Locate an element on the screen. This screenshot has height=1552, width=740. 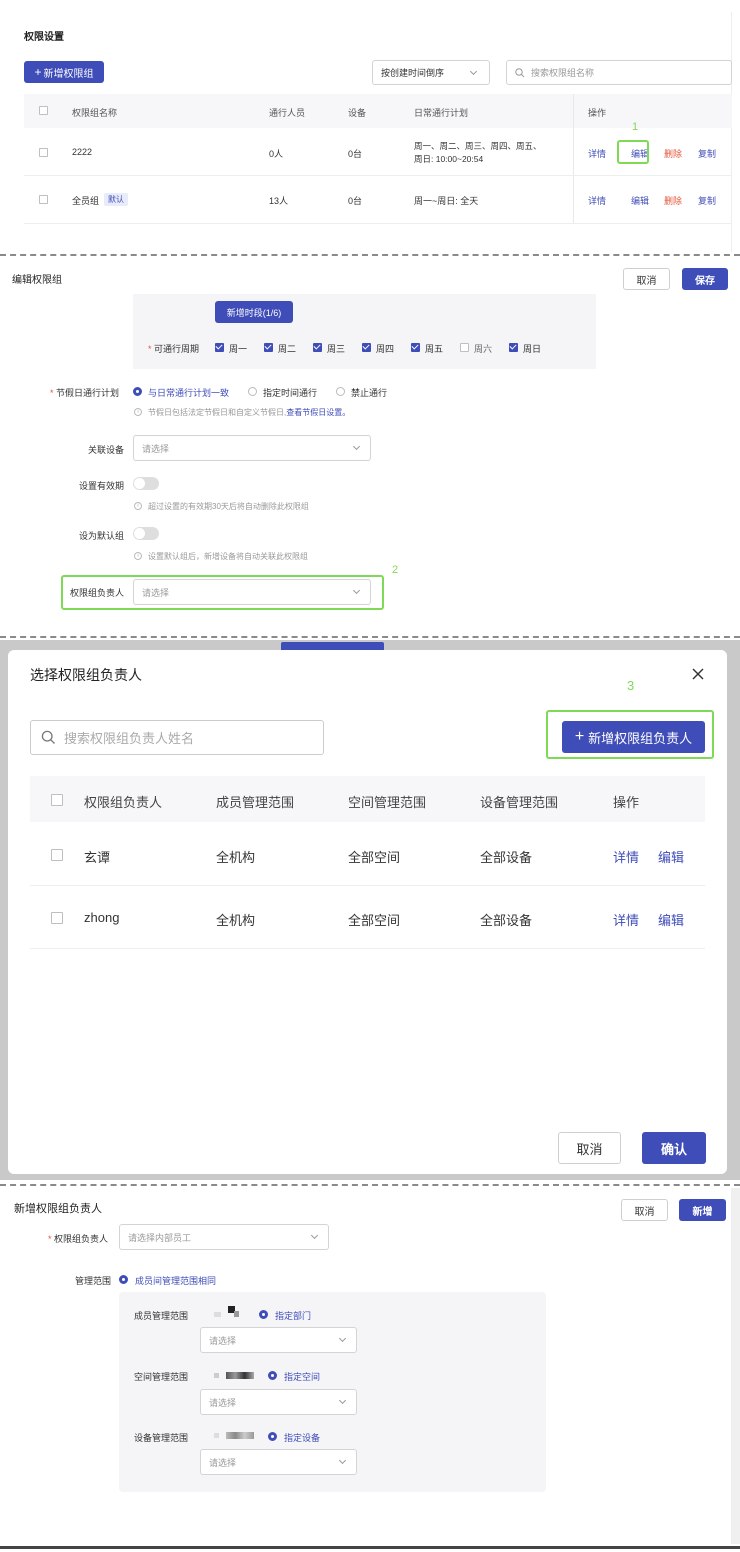
validity-toggle is located at coordinates (146, 483).